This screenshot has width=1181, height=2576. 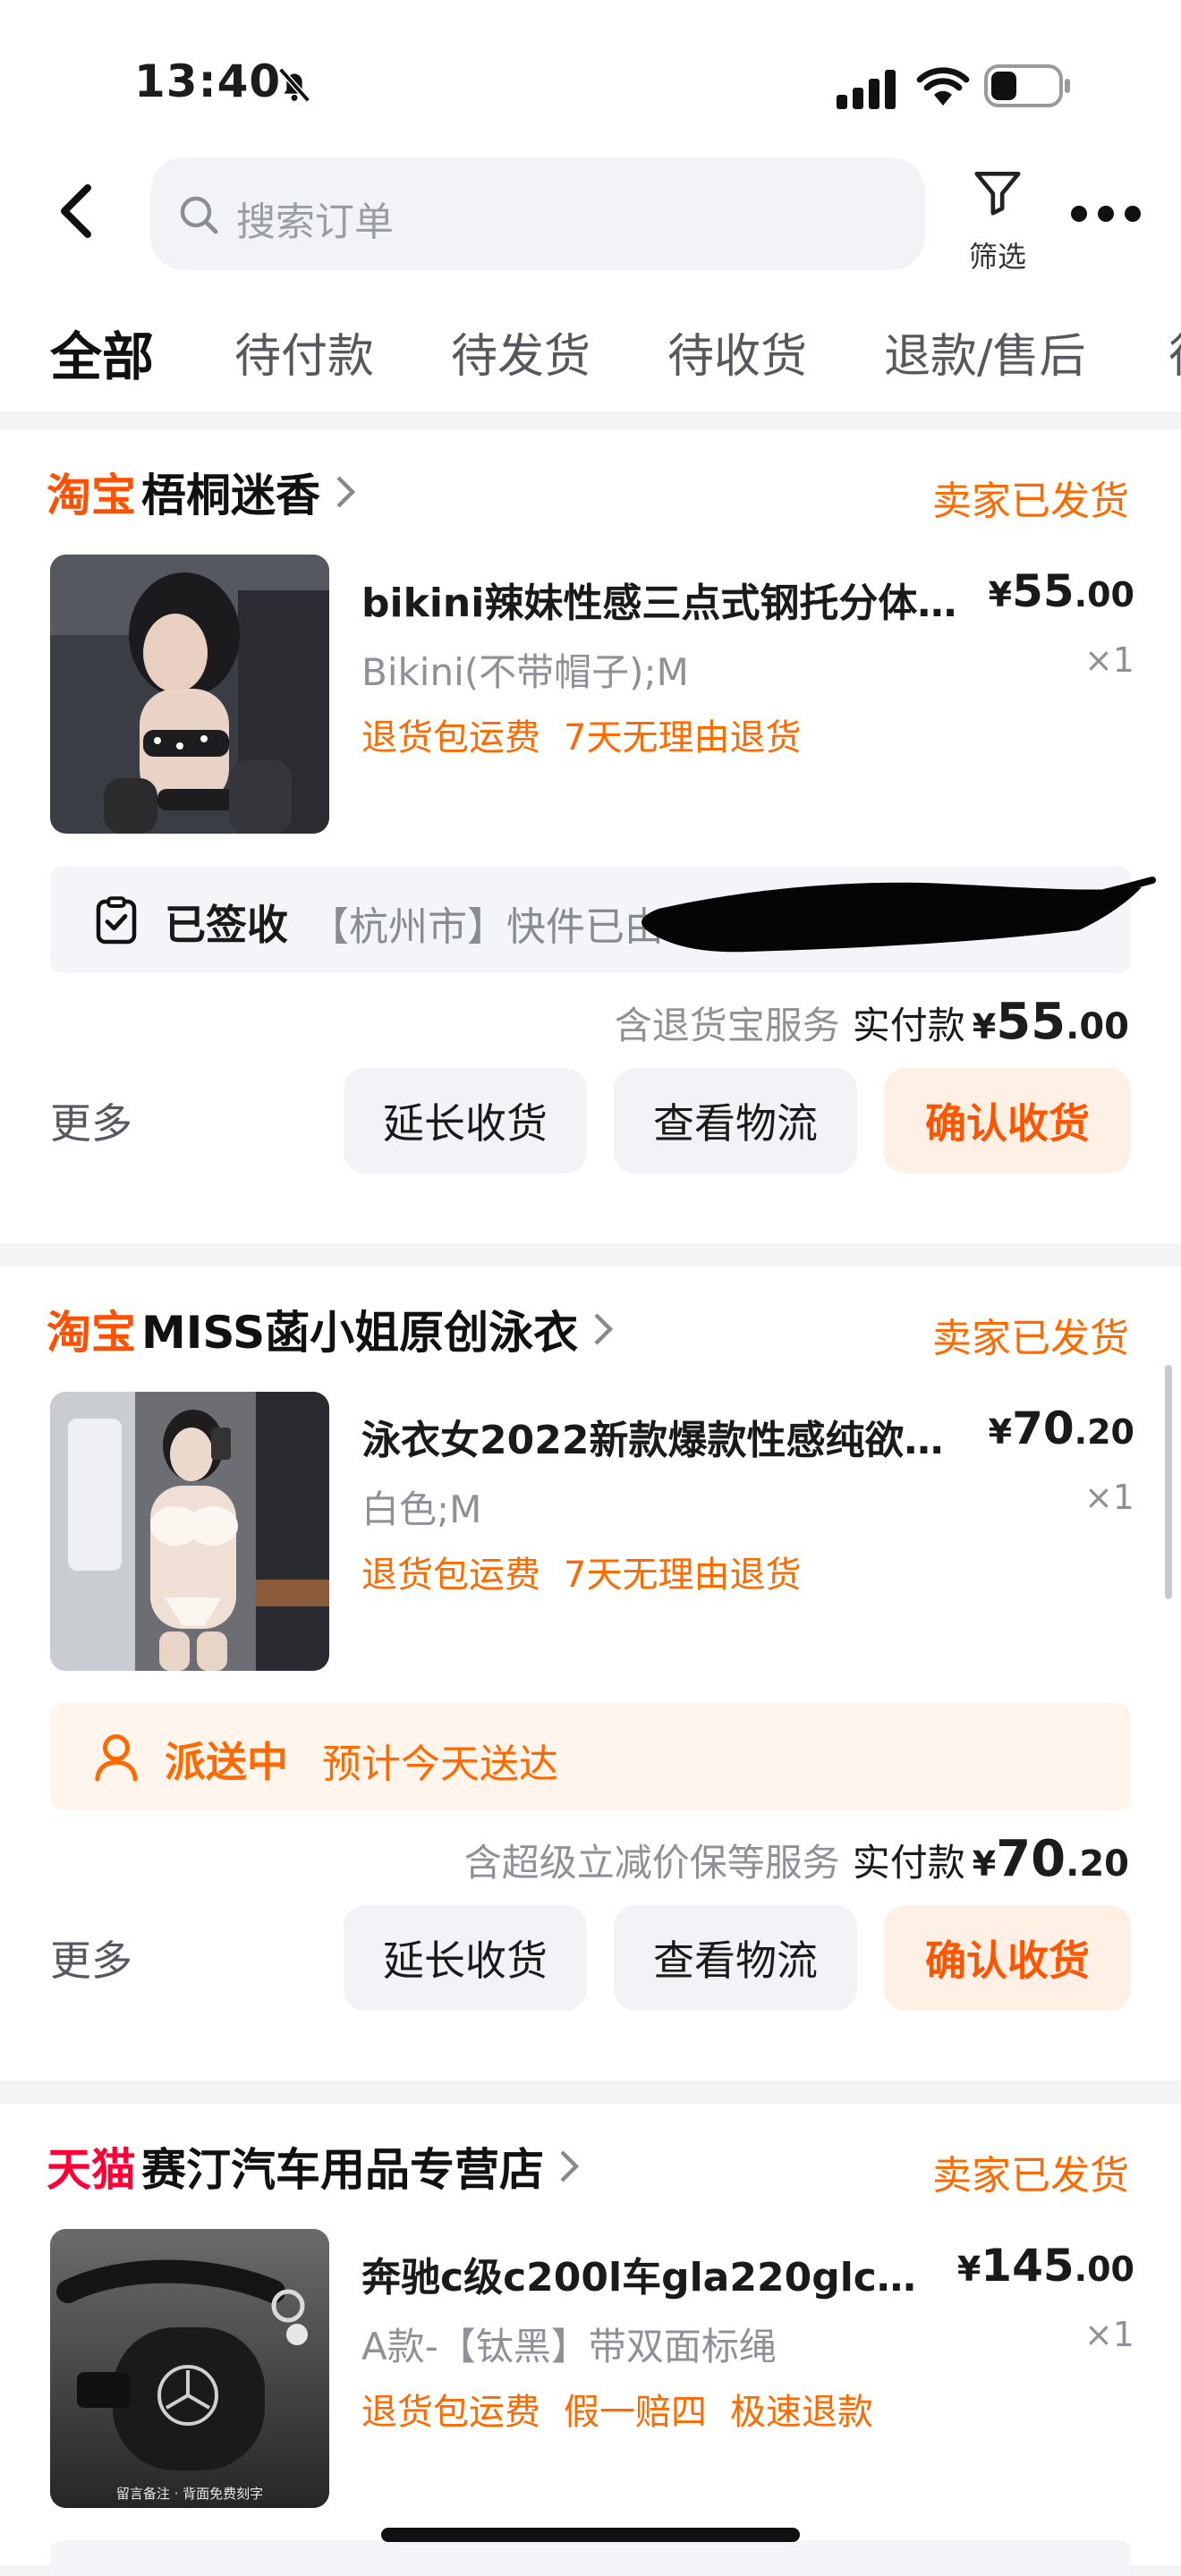 What do you see at coordinates (1031, 1022) in the screenshot?
I see `paid-integer: 55` at bounding box center [1031, 1022].